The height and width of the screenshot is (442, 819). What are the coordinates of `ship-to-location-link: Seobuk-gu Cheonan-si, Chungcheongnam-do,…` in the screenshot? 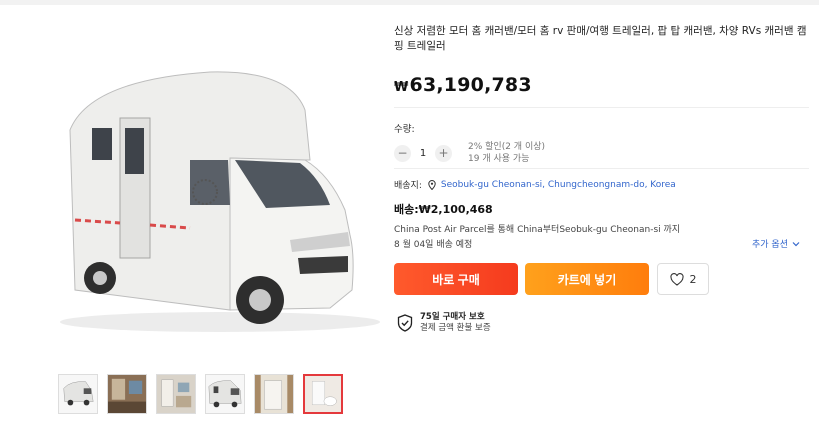 It's located at (558, 185).